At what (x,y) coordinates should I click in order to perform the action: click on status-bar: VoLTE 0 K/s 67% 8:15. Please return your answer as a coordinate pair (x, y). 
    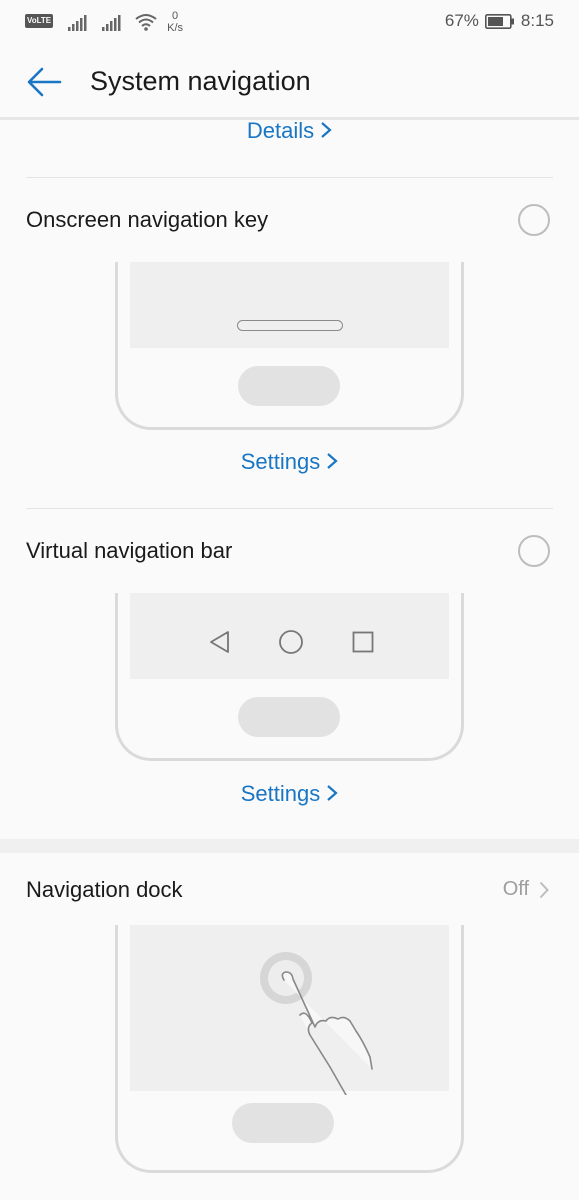
    Looking at the image, I should click on (289, 22).